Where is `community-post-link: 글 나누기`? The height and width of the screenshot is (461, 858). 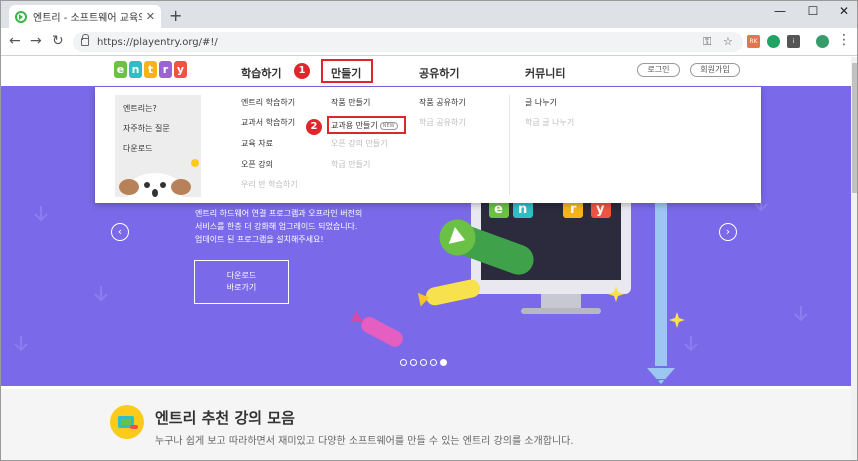 community-post-link: 글 나누기 is located at coordinates (541, 102).